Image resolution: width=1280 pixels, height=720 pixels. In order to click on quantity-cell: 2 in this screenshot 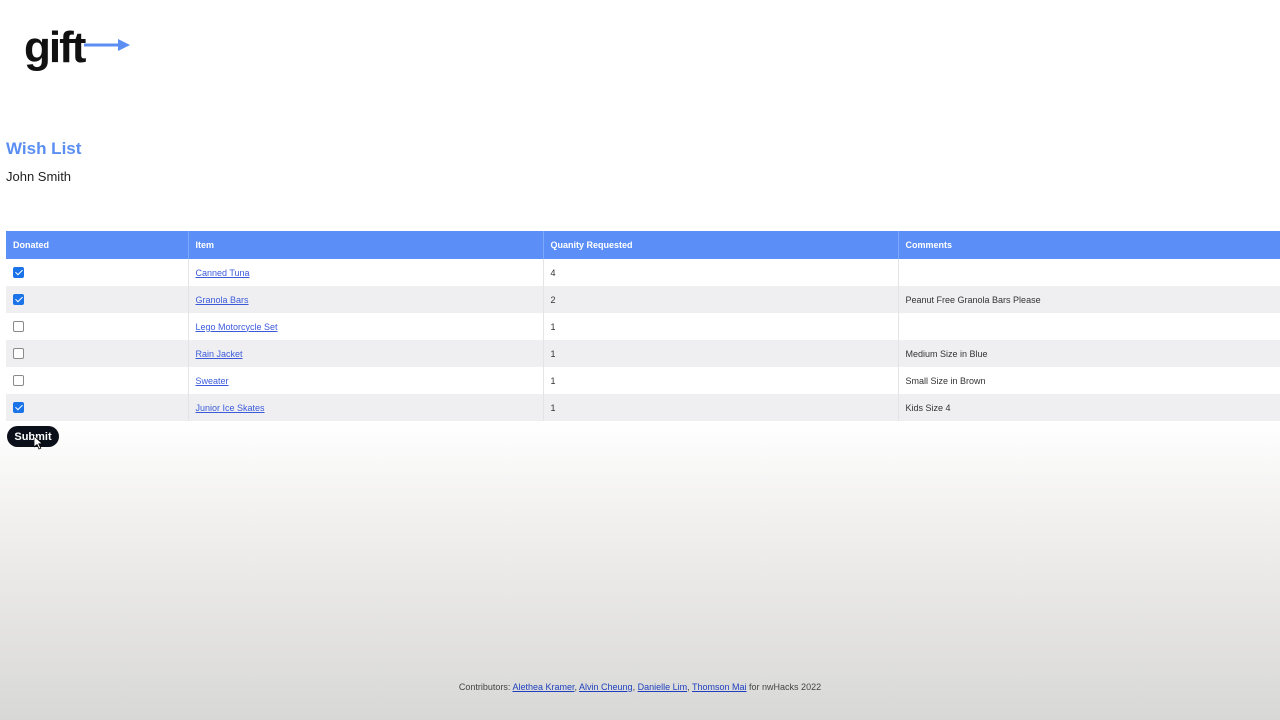, I will do `click(721, 299)`.